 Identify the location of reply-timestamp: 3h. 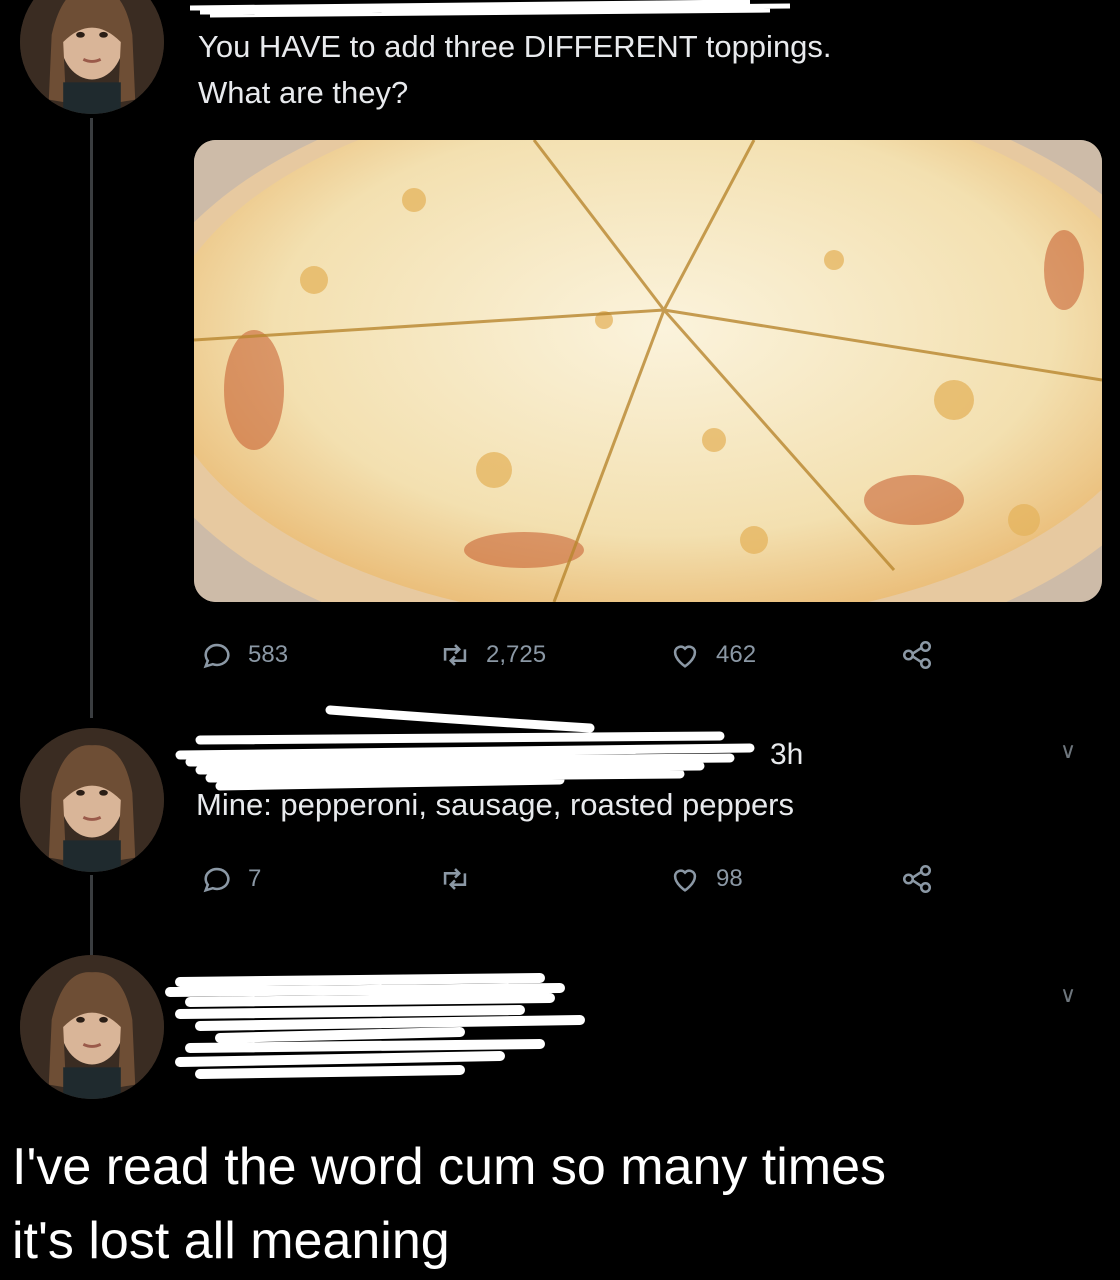
(787, 754).